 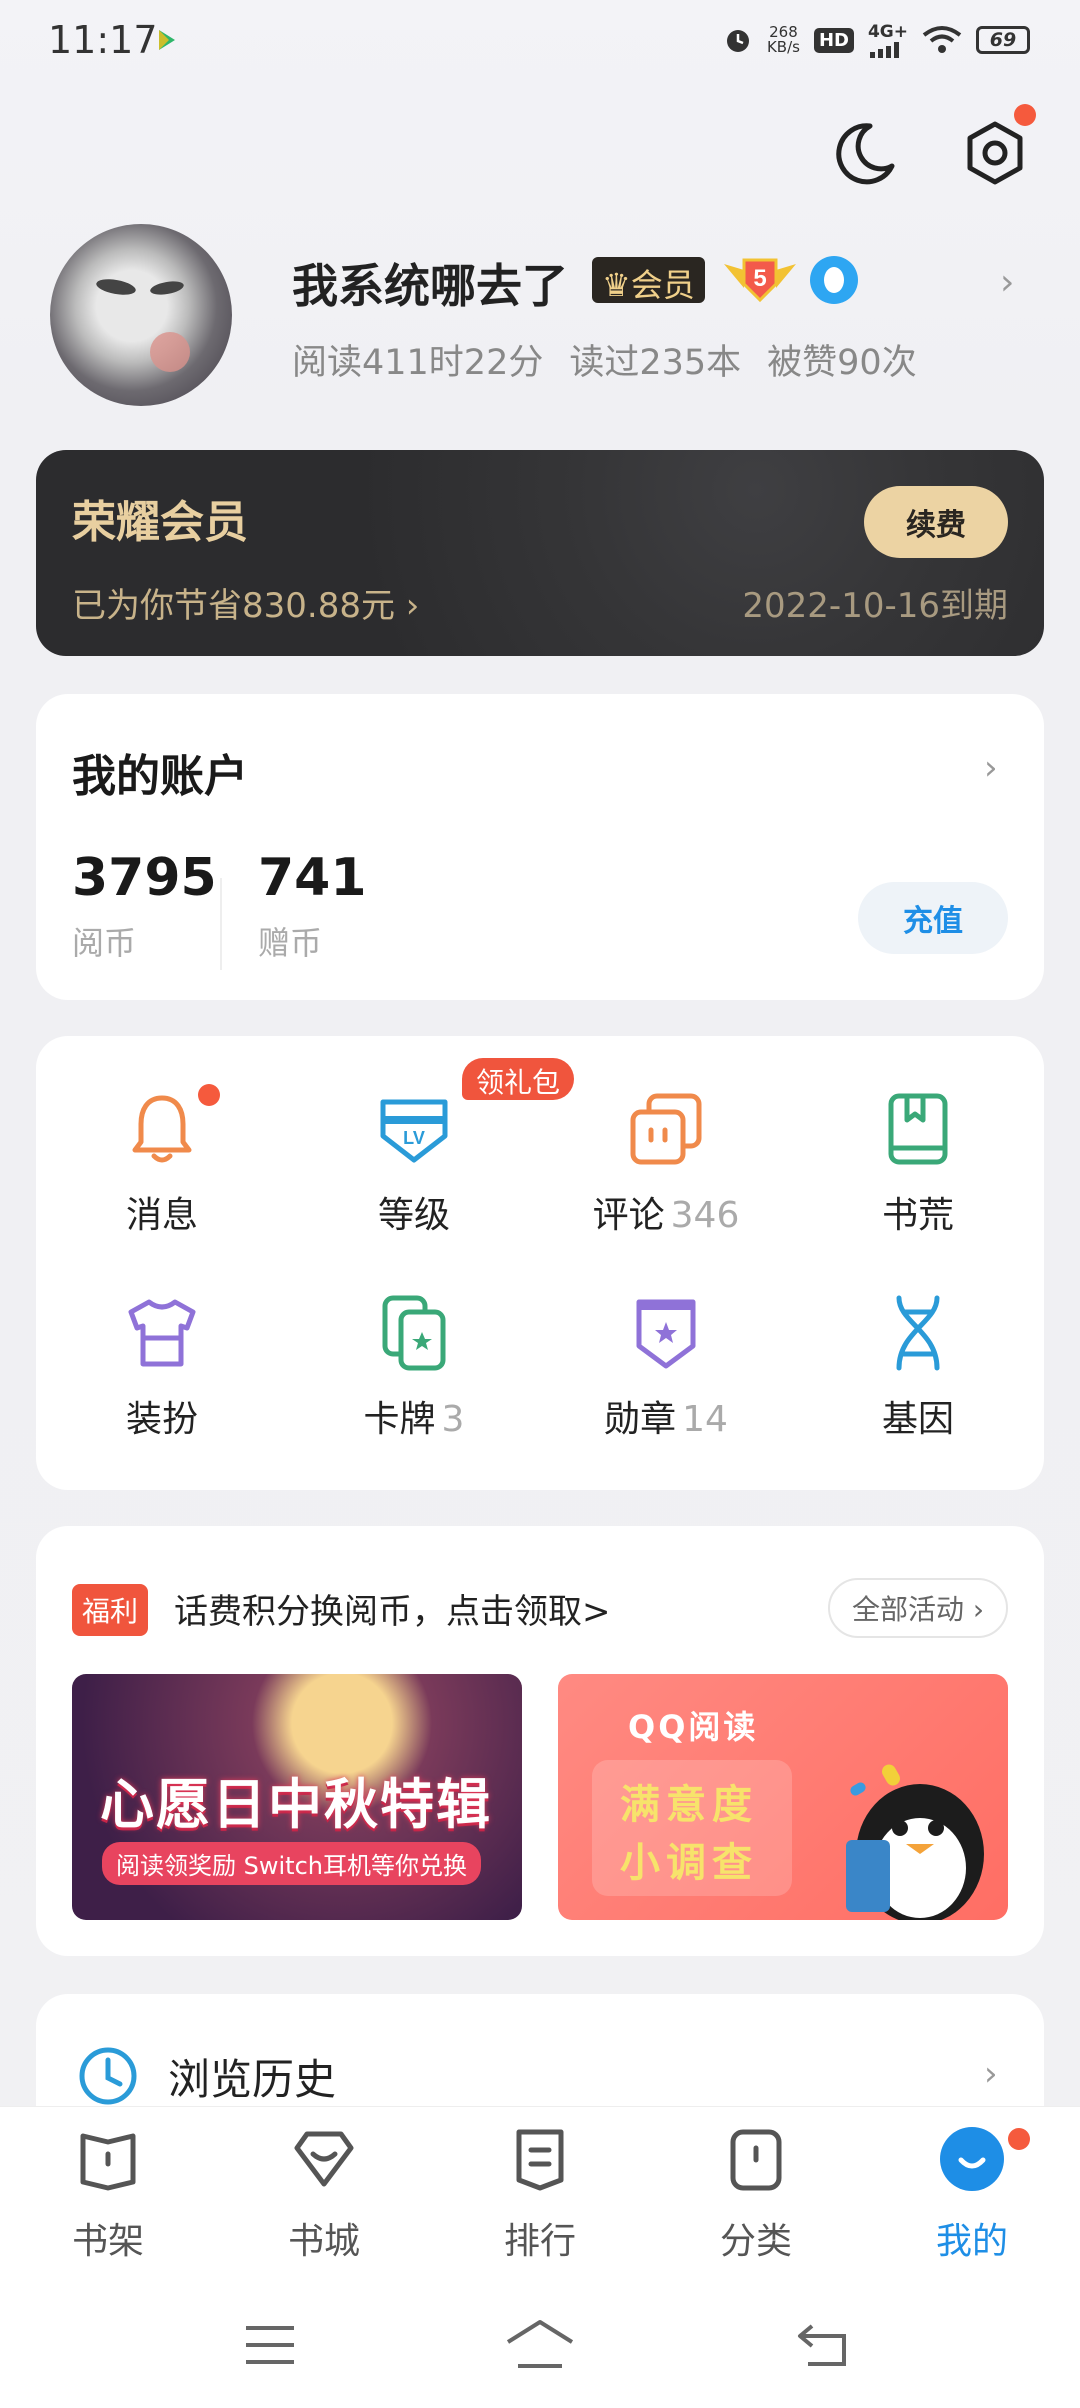 I want to click on honor-saved-text: 已为你节省830.88元 ›, so click(x=245, y=602).